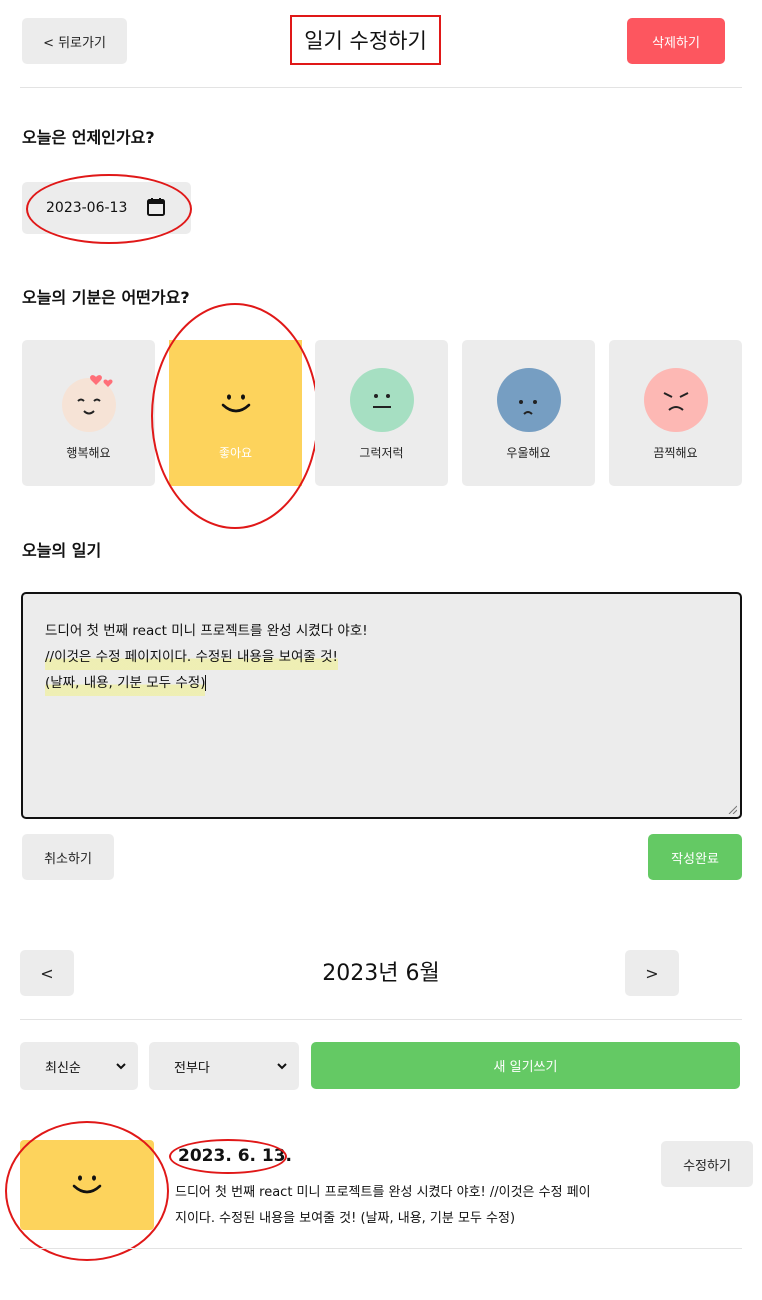  I want to click on list-item-emotion-thumbnail, so click(87, 1185).